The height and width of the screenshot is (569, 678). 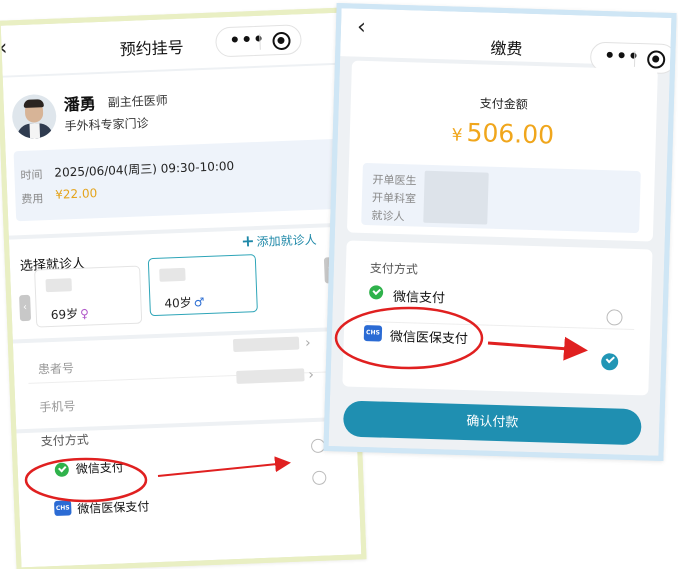 What do you see at coordinates (286, 241) in the screenshot?
I see `add-patient-label: 添加就诊人` at bounding box center [286, 241].